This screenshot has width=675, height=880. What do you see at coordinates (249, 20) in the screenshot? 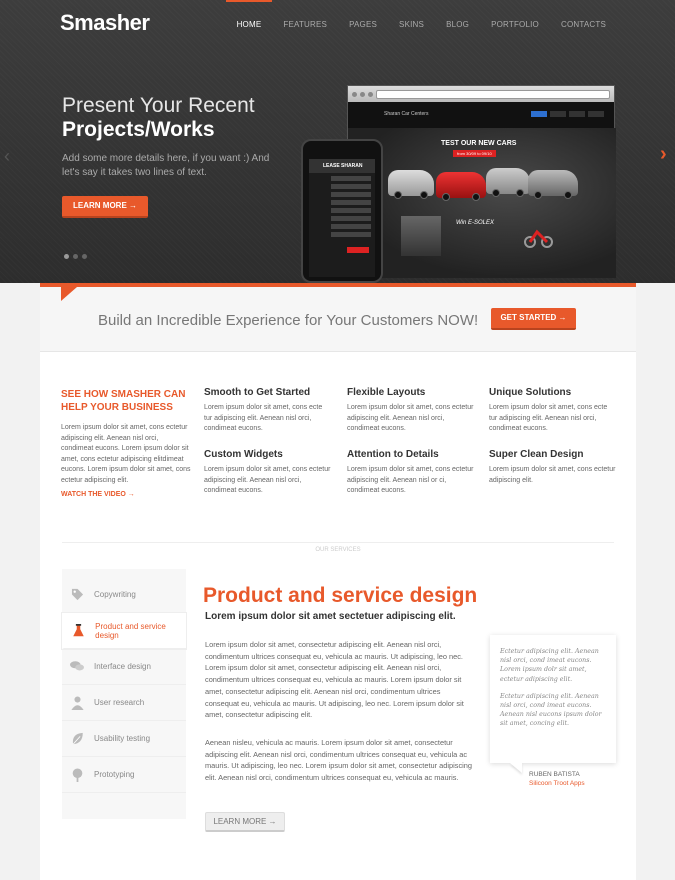
I see `nav-item-home: HOME` at bounding box center [249, 20].